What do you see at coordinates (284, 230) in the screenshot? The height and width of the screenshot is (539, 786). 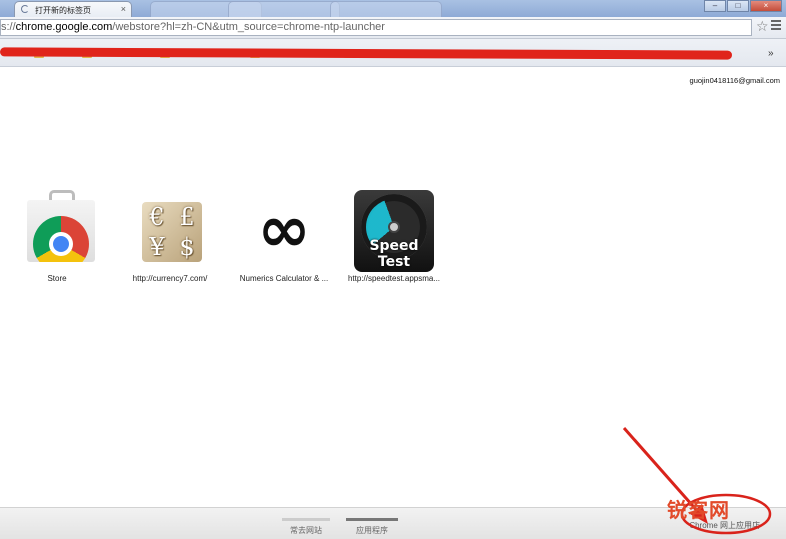 I see `infinity-icon: ∞` at bounding box center [284, 230].